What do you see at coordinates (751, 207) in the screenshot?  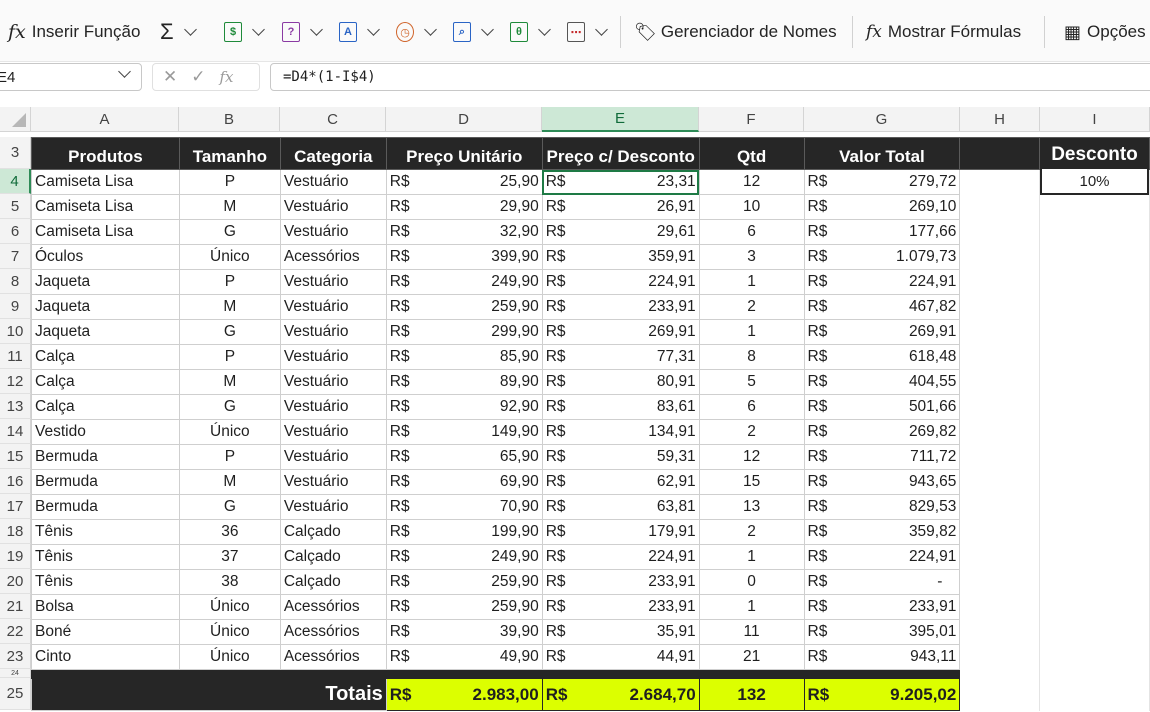 I see `quantity-cell: 10` at bounding box center [751, 207].